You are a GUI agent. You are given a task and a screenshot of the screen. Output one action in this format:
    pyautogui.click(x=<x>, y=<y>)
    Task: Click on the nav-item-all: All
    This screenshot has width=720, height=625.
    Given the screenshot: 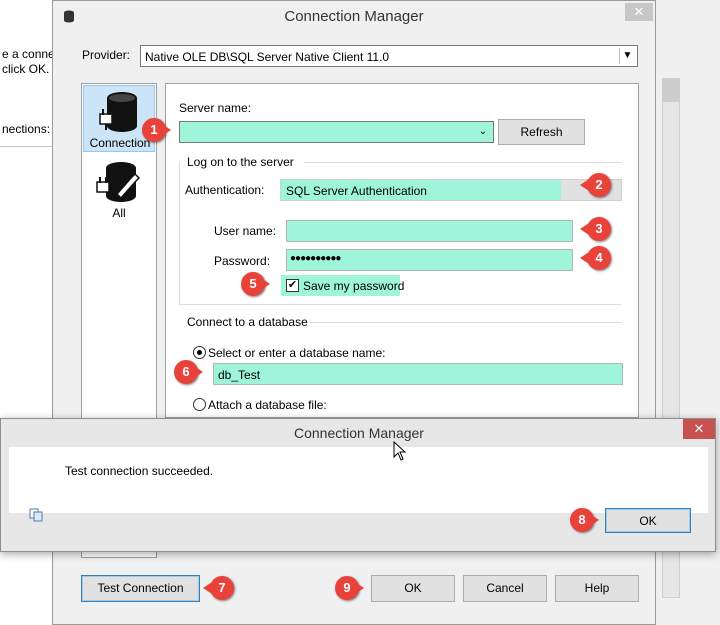 What is the action you would take?
    pyautogui.click(x=119, y=189)
    